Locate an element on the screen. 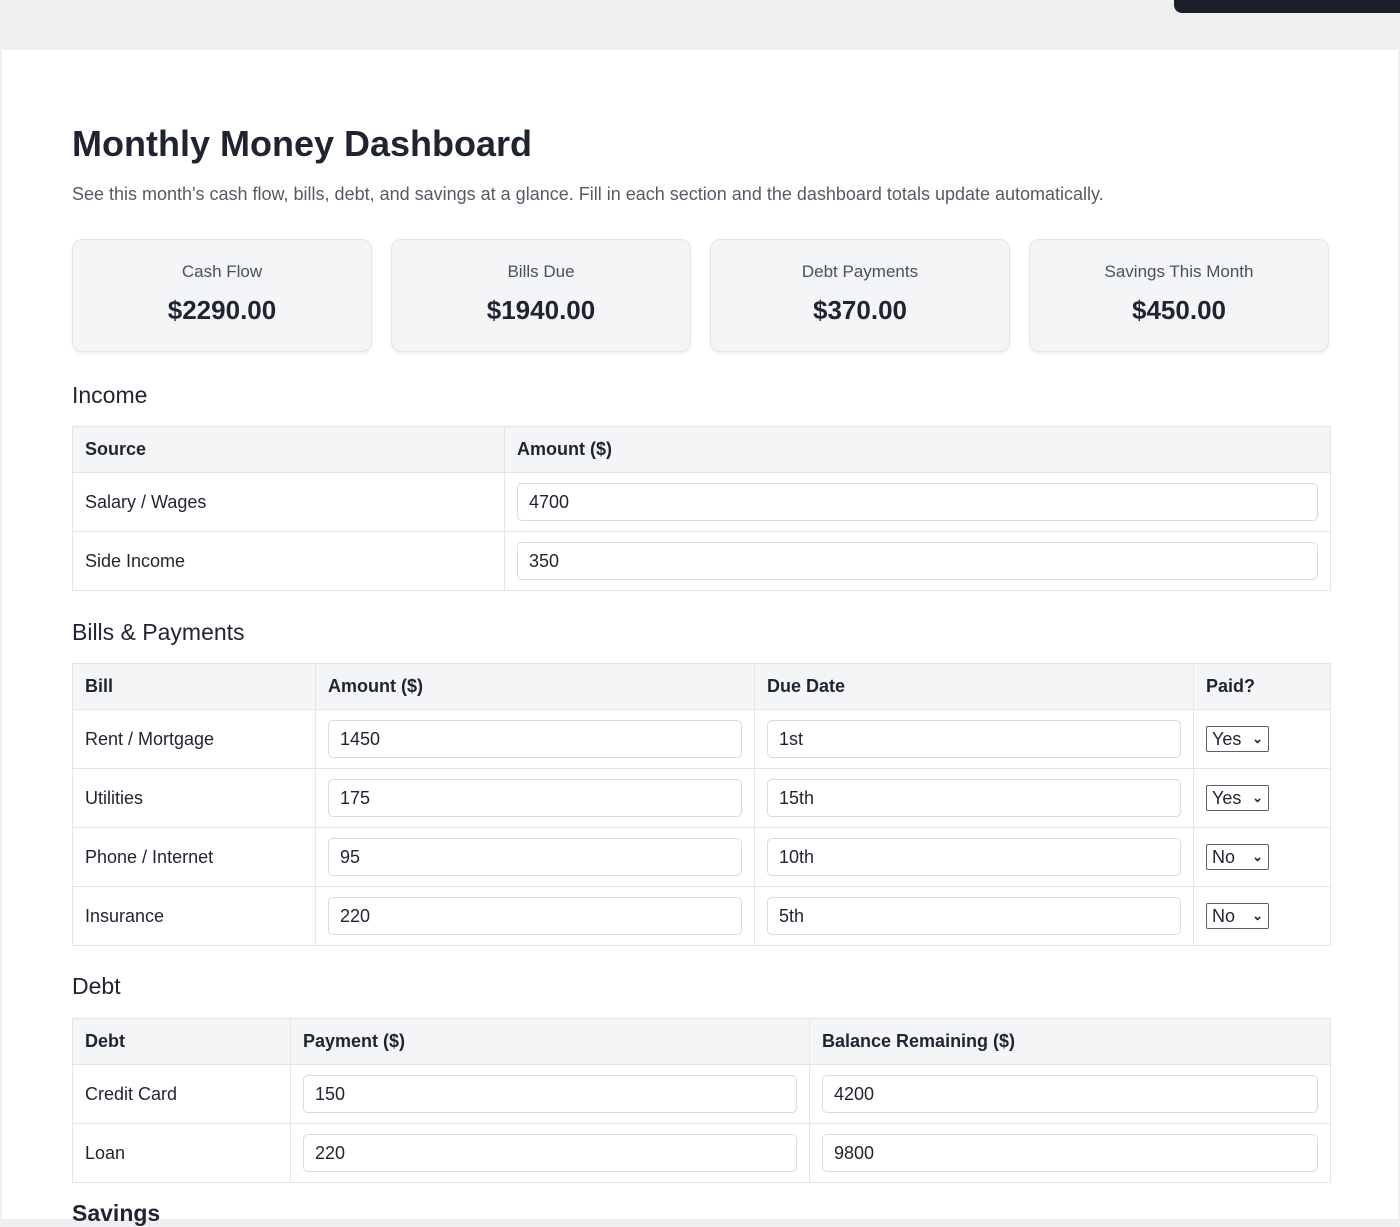 Image resolution: width=1400 pixels, height=1227 pixels. card-value: $2290.00 is located at coordinates (222, 310).